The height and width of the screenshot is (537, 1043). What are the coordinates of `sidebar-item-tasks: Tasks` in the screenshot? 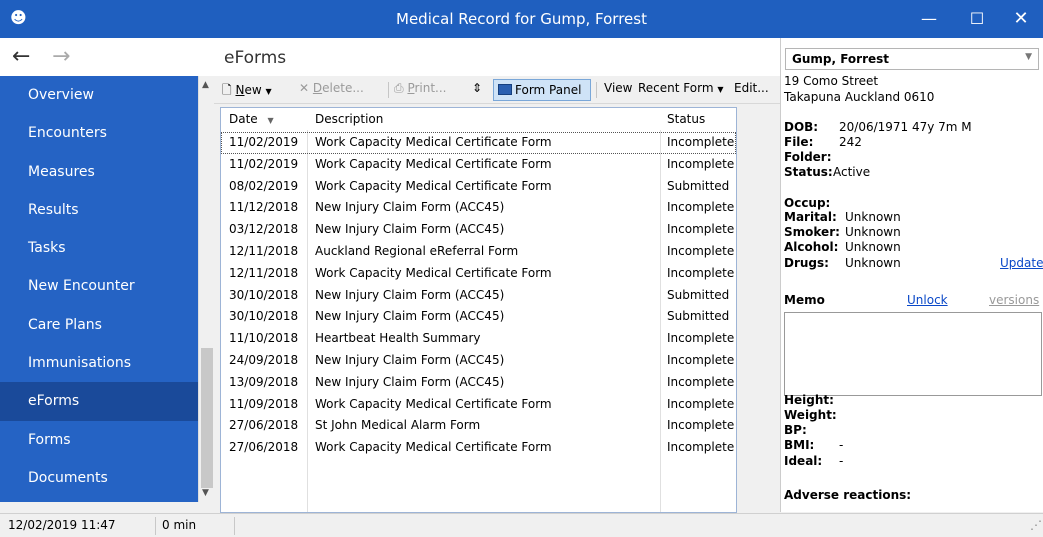 It's located at (99, 248).